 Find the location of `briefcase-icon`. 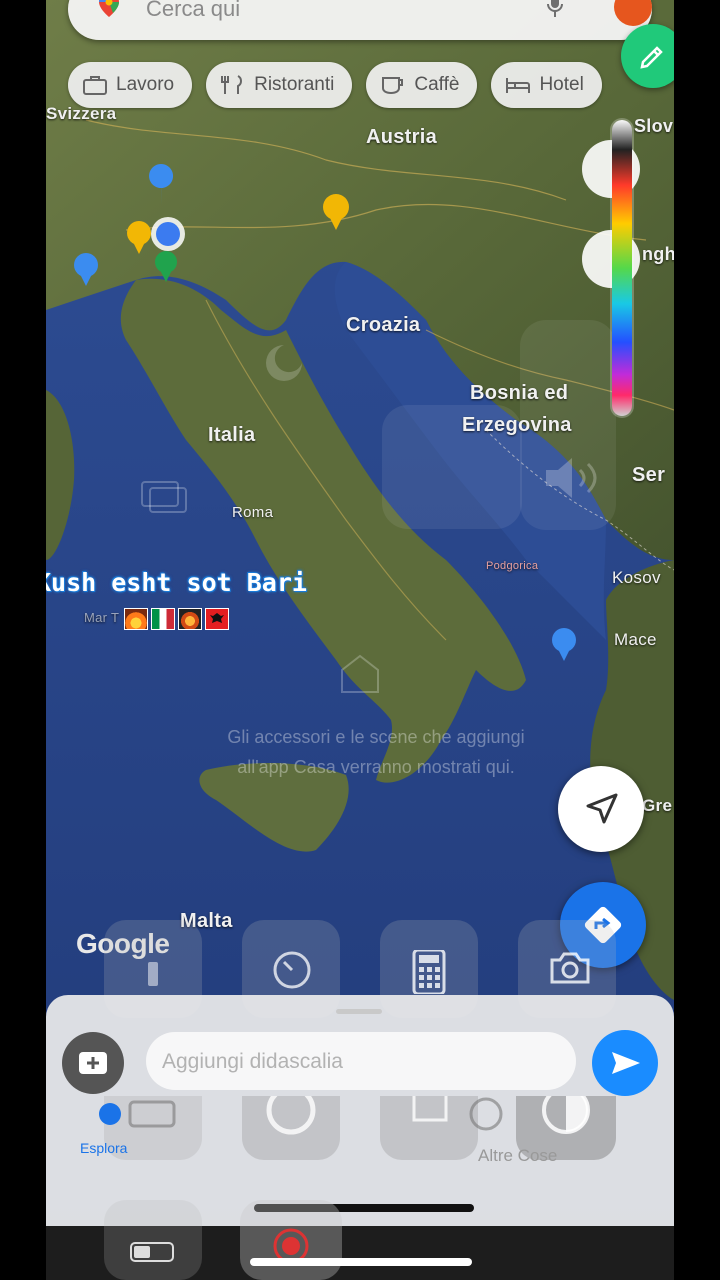

briefcase-icon is located at coordinates (95, 85).